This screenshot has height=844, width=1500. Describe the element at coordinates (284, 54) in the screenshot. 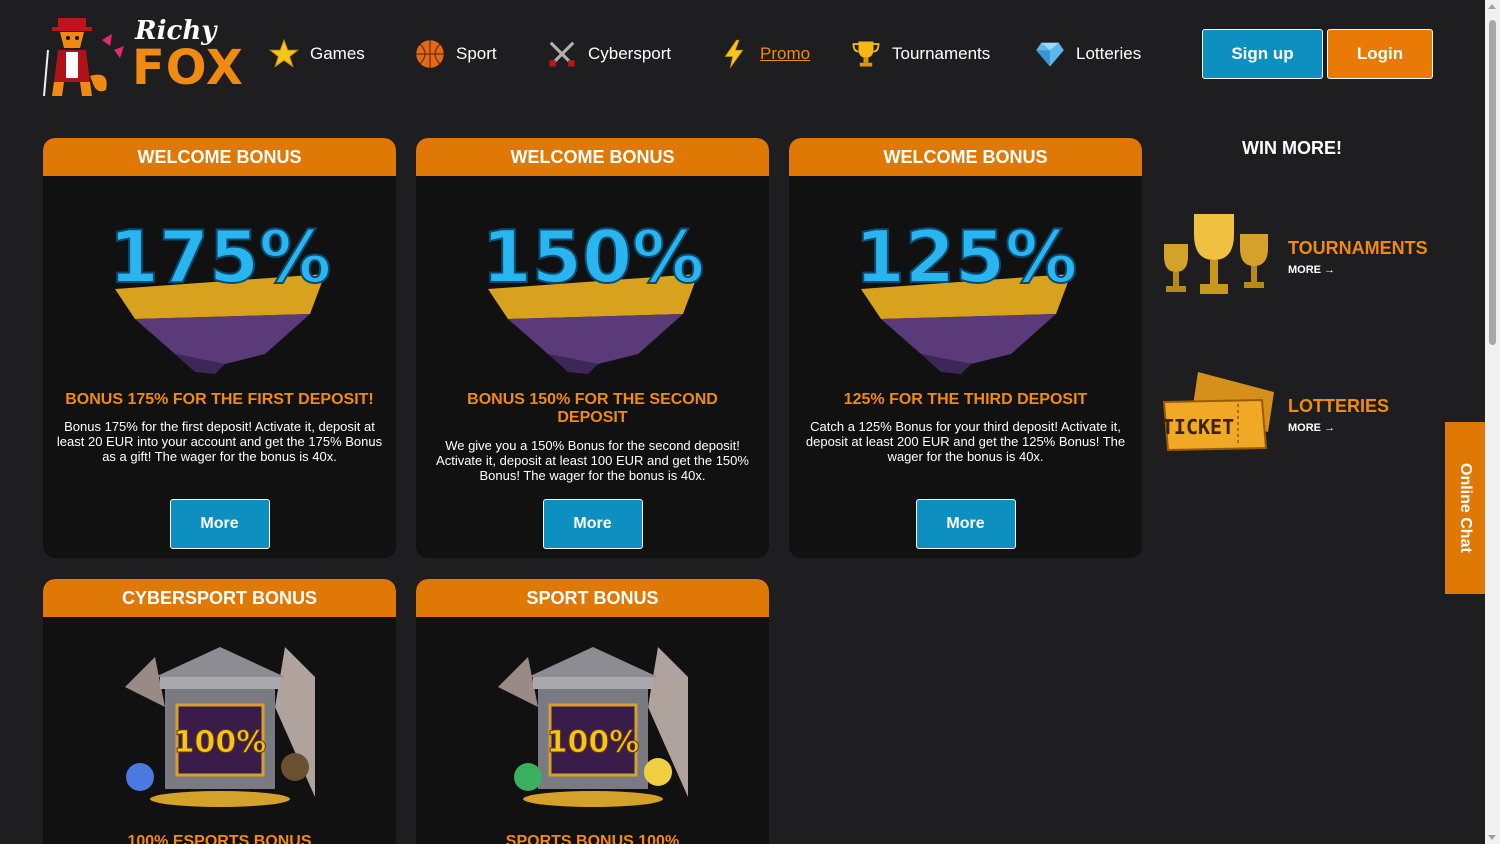

I see `star-icon` at that location.